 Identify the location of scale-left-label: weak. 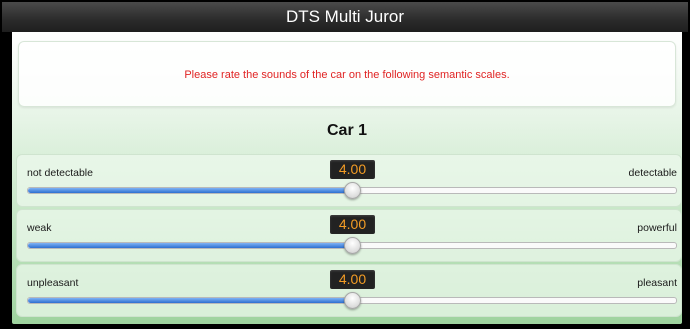
(39, 228).